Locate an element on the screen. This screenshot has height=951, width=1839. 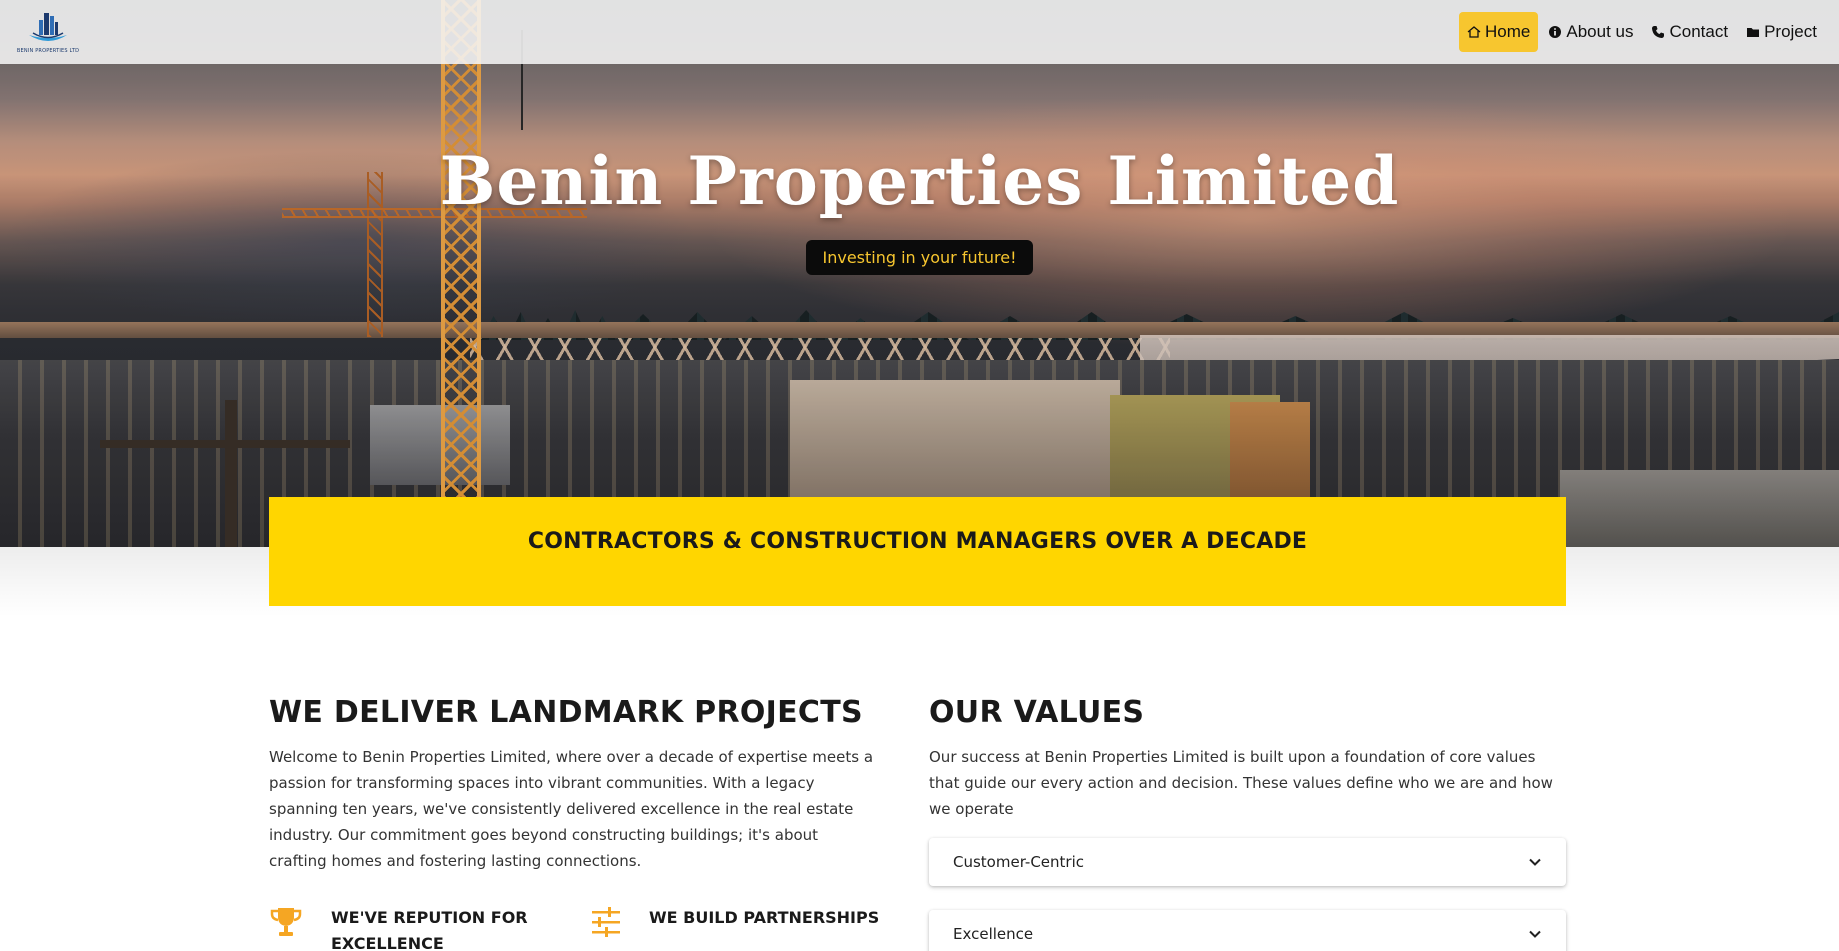
brand-logo: BENIN PROPERTIES LTD is located at coordinates (48, 32).